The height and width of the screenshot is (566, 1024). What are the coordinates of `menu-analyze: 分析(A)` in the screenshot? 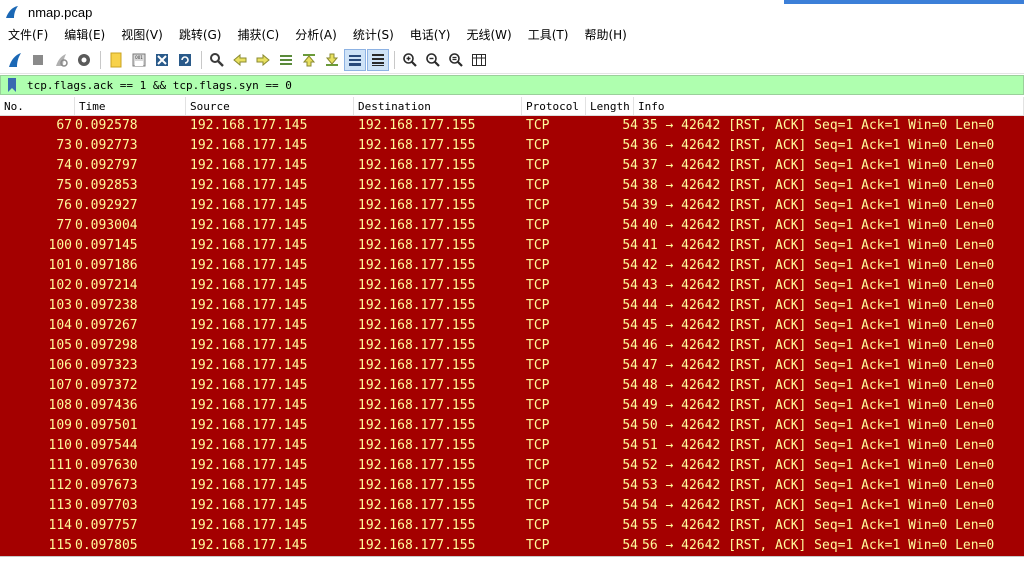 It's located at (316, 35).